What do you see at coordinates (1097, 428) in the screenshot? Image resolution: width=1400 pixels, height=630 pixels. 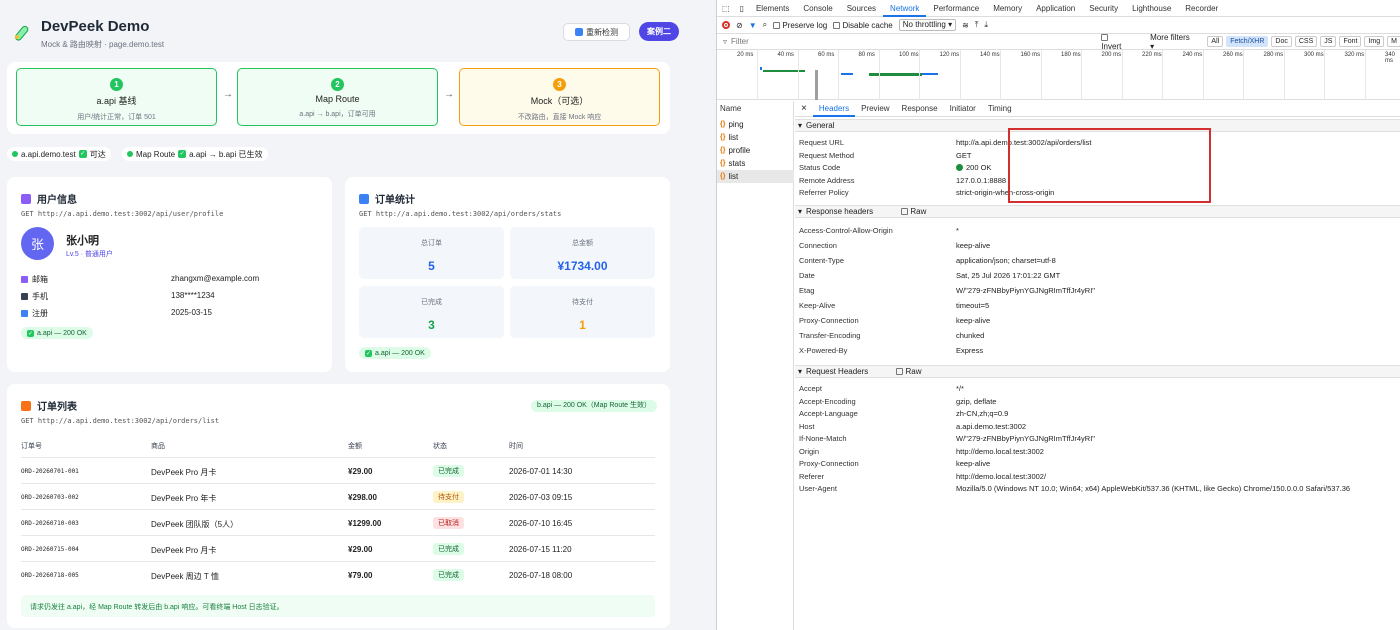 I see `header-row: Host a.api.demo.test:3002` at bounding box center [1097, 428].